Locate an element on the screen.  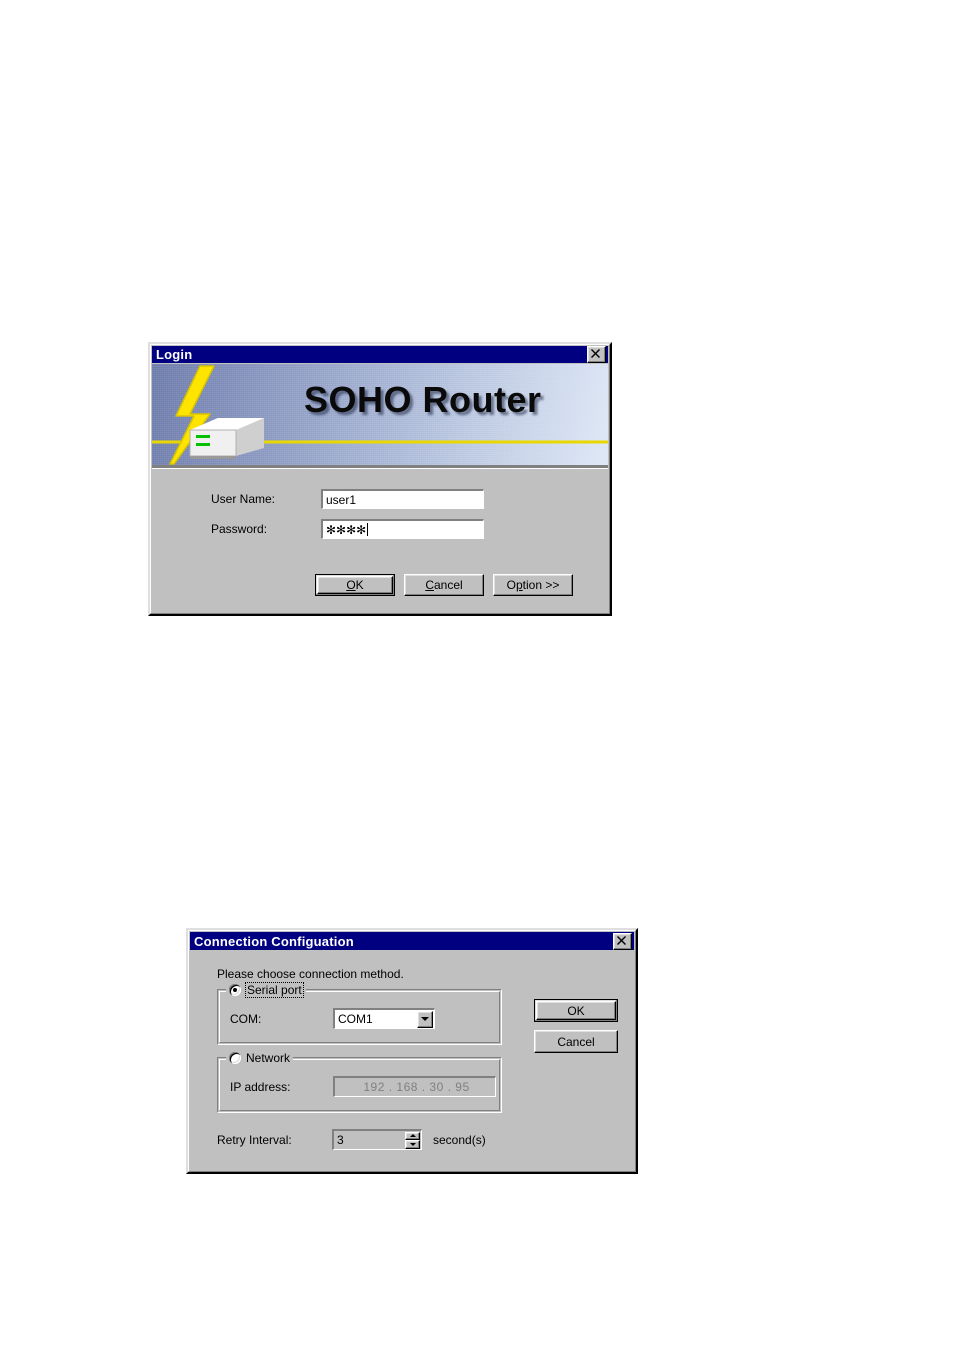
ip-address-row: IP address: 192 . 168 . 30 . 95 is located at coordinates (363, 1086).